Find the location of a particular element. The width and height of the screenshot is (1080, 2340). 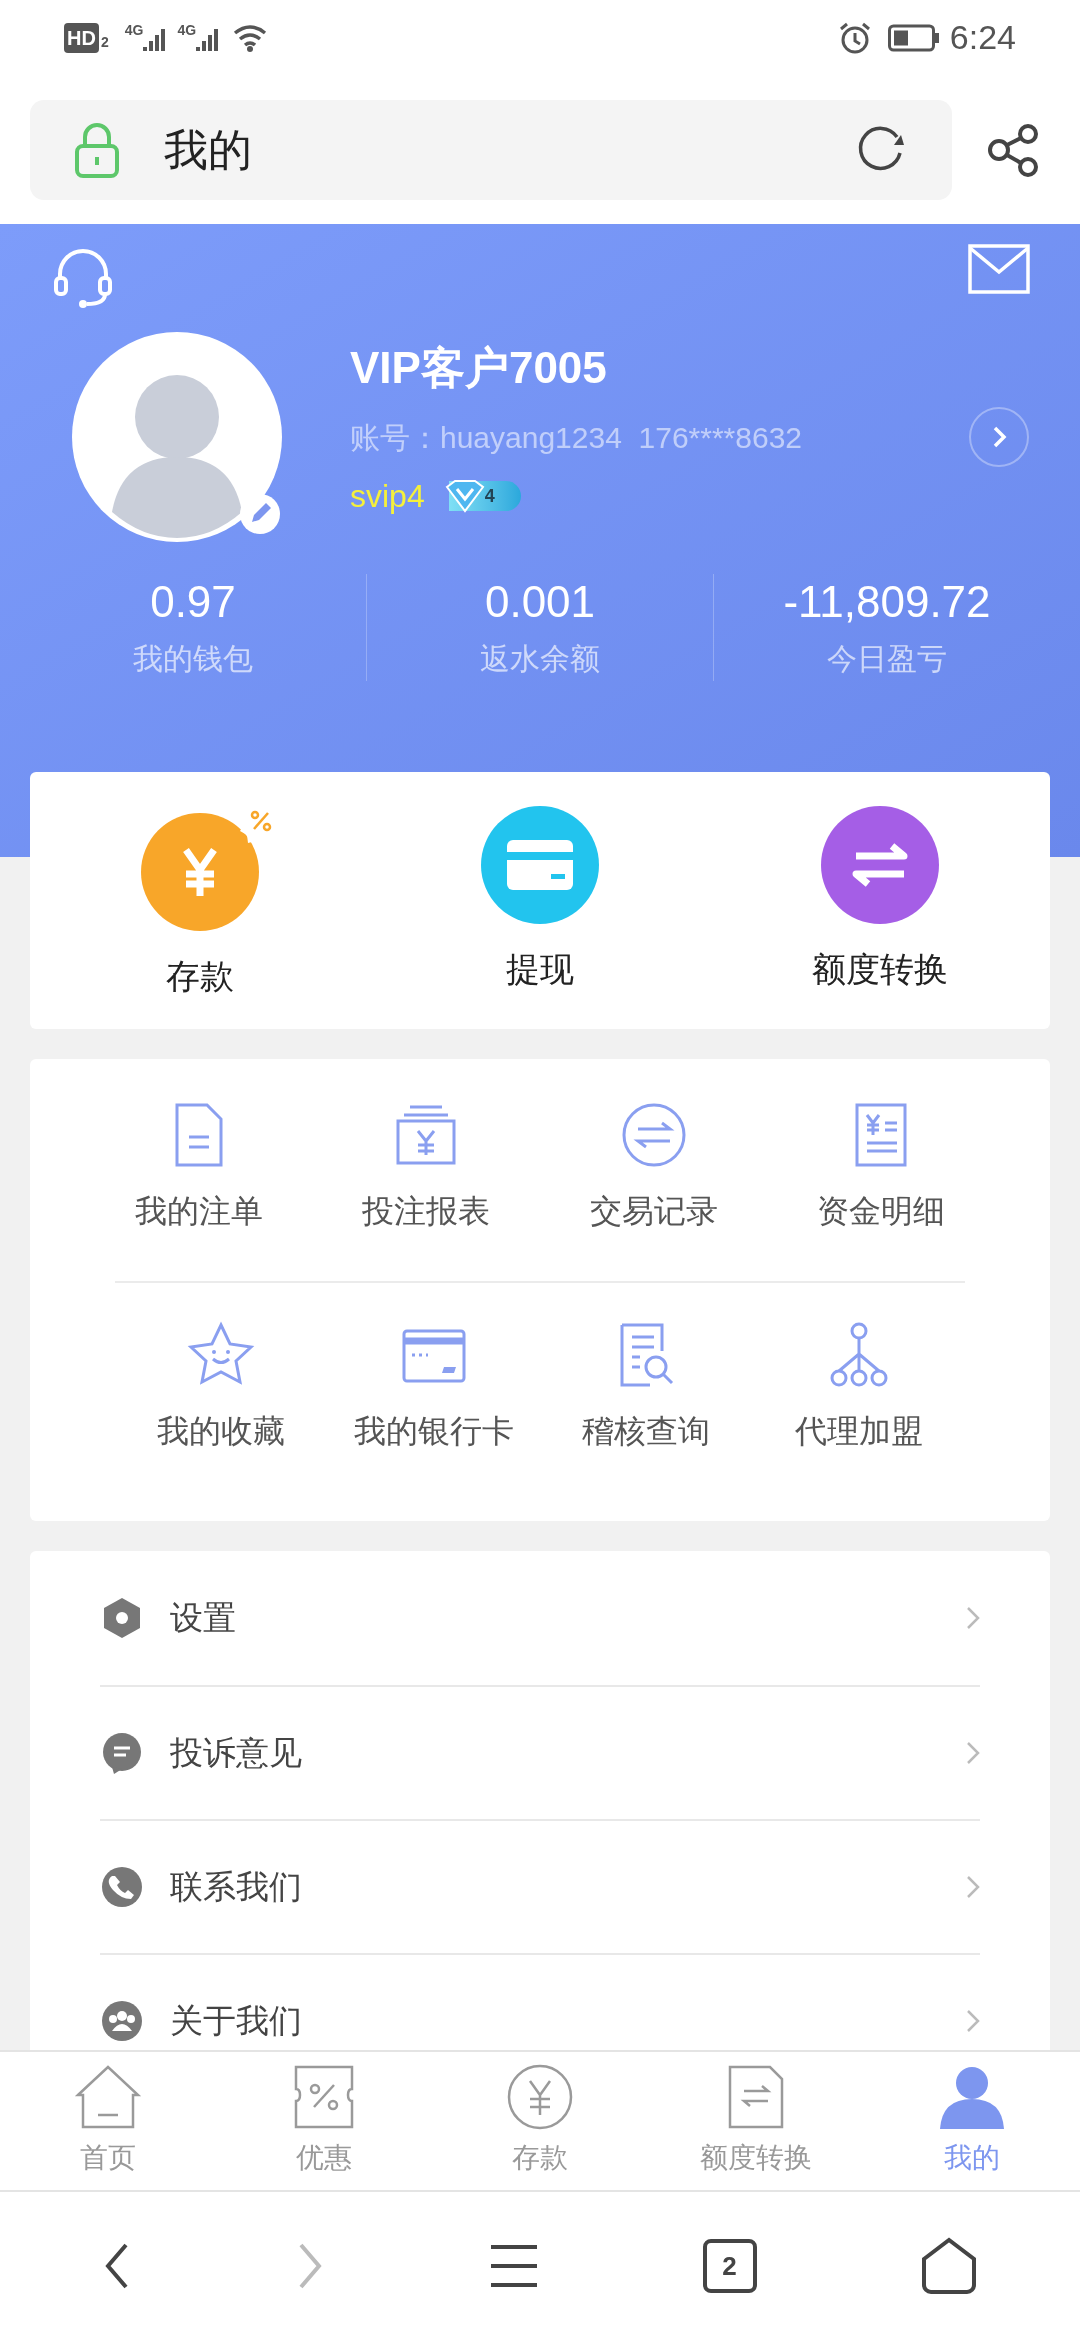

stat-label: 我的钱包 is located at coordinates (193, 659).